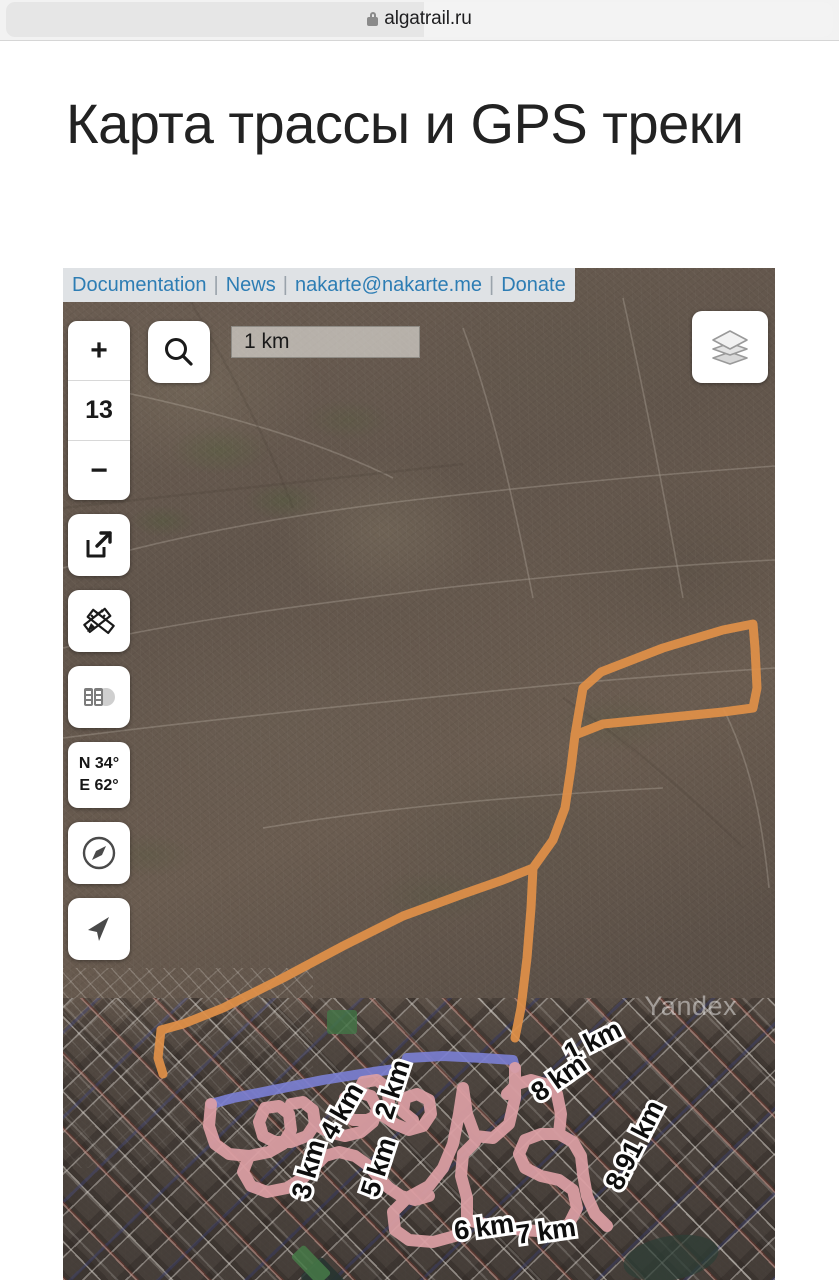 Image resolution: width=839 pixels, height=1280 pixels. I want to click on link-donate: Donate, so click(533, 285).